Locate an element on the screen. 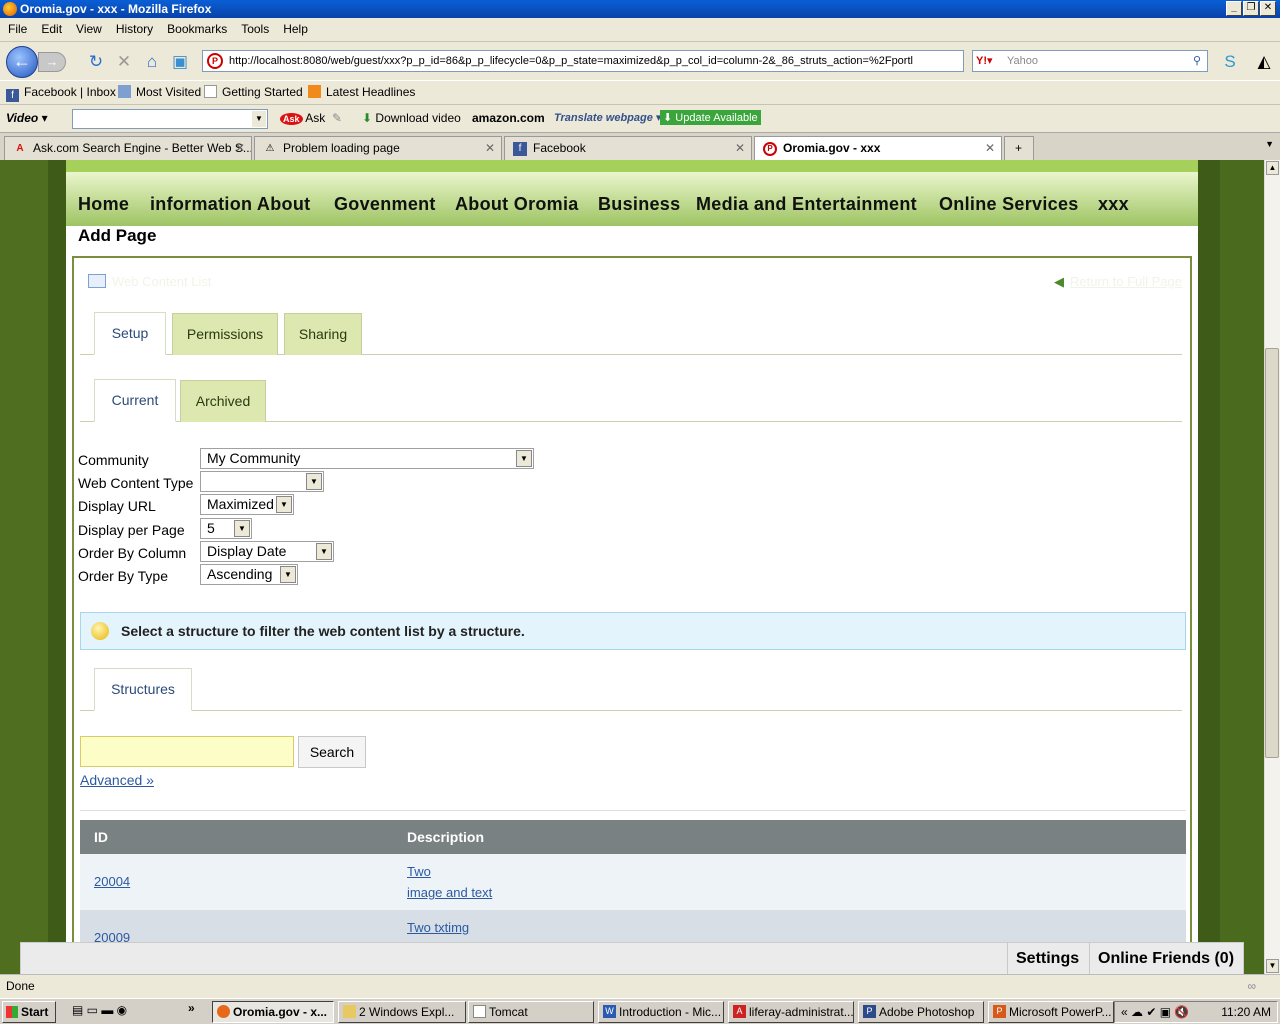 The image size is (1280, 1024). web-content-type-select: ▼ is located at coordinates (262, 481).